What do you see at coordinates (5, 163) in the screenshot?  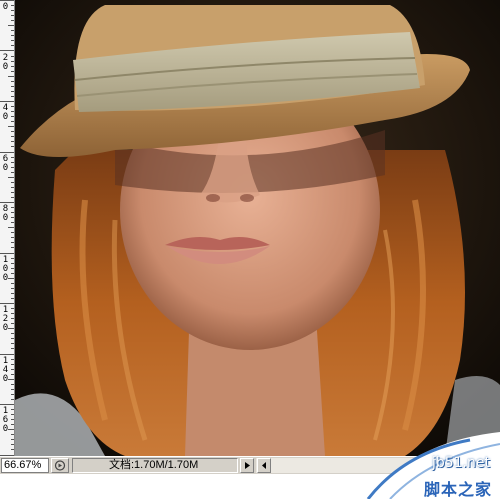 I see `ruler-label: 6 0` at bounding box center [5, 163].